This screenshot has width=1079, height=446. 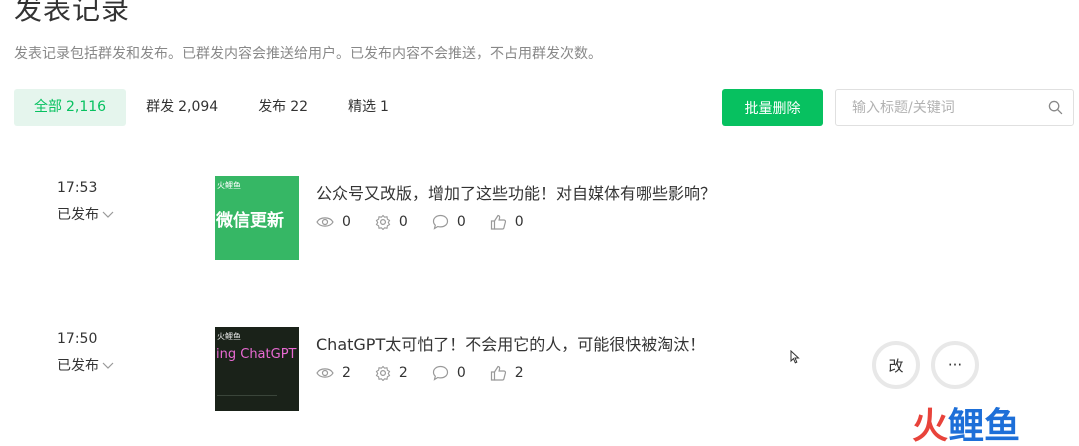 I want to click on watermark-char-2: 鲤, so click(x=966, y=425).